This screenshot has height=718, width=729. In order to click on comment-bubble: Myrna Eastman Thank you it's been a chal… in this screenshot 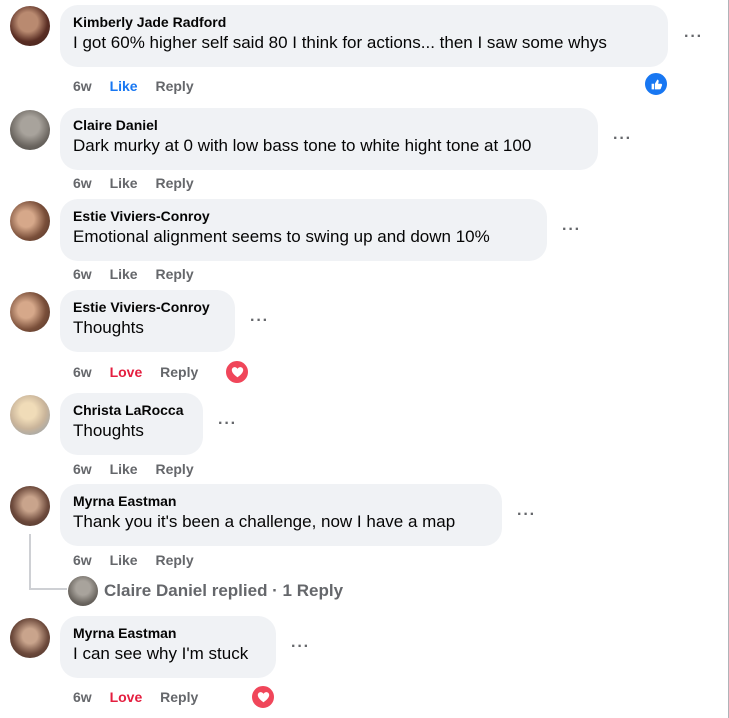, I will do `click(281, 515)`.